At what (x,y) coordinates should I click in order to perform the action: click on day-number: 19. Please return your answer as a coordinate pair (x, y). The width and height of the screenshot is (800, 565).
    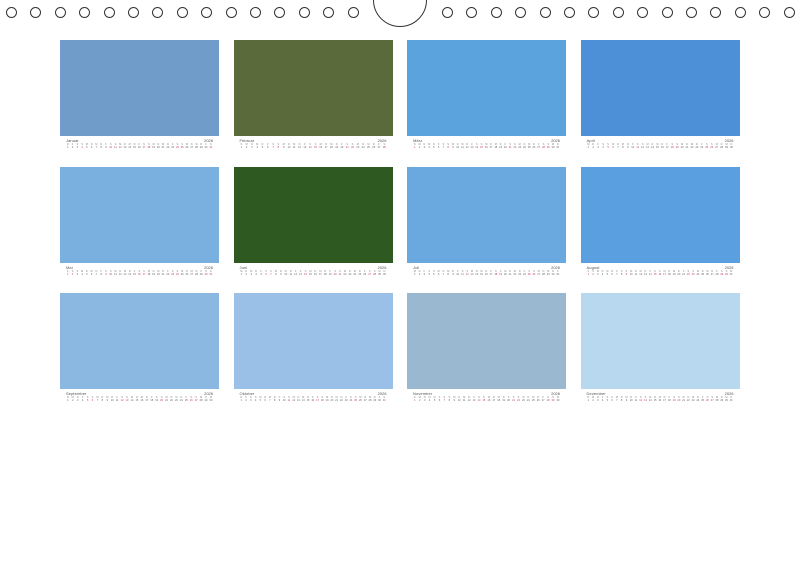
    Looking at the image, I should click on (157, 400).